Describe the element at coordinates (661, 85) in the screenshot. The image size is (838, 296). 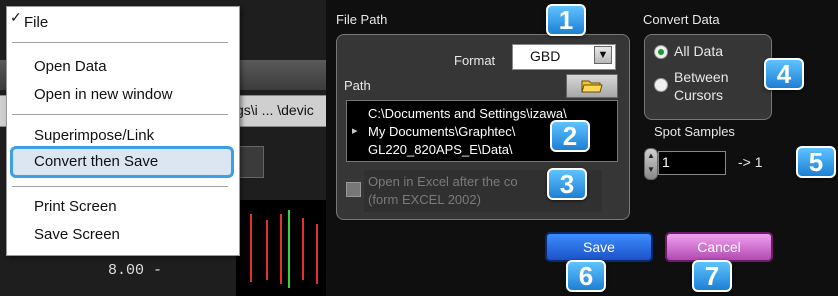
I see `radio-between-cursors` at that location.